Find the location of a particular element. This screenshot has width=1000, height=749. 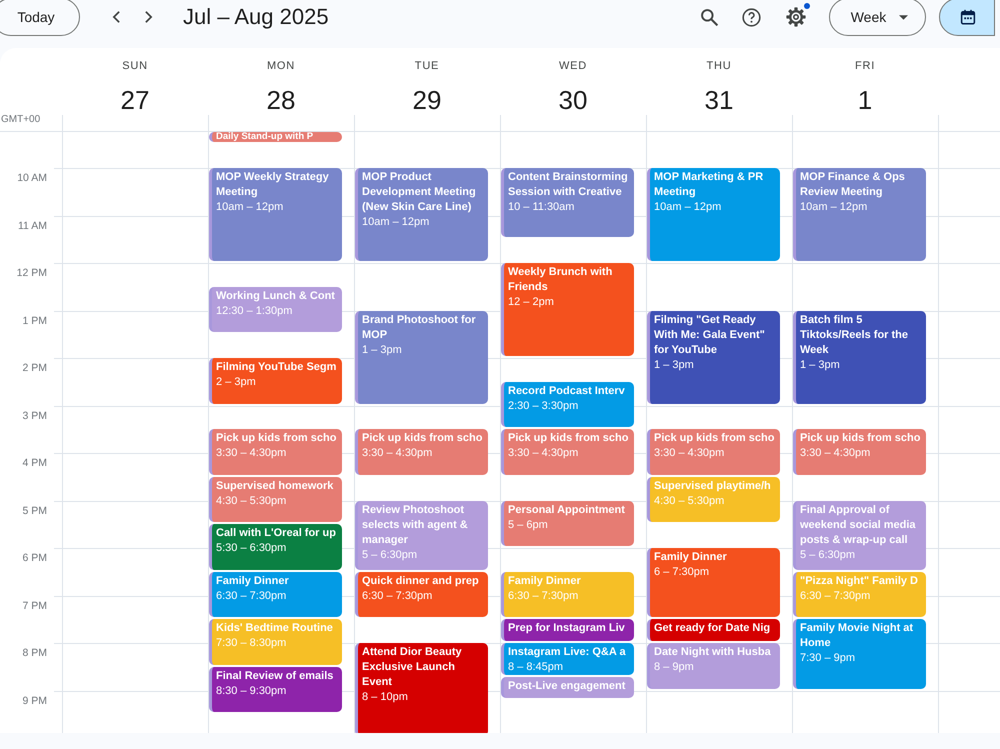

event-title: Personal Appointment is located at coordinates (567, 510).